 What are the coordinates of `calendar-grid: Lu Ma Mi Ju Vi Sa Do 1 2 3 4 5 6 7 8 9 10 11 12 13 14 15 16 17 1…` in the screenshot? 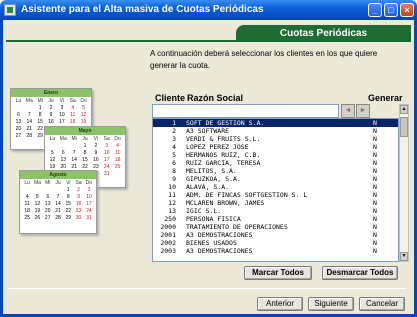 It's located at (58, 201).